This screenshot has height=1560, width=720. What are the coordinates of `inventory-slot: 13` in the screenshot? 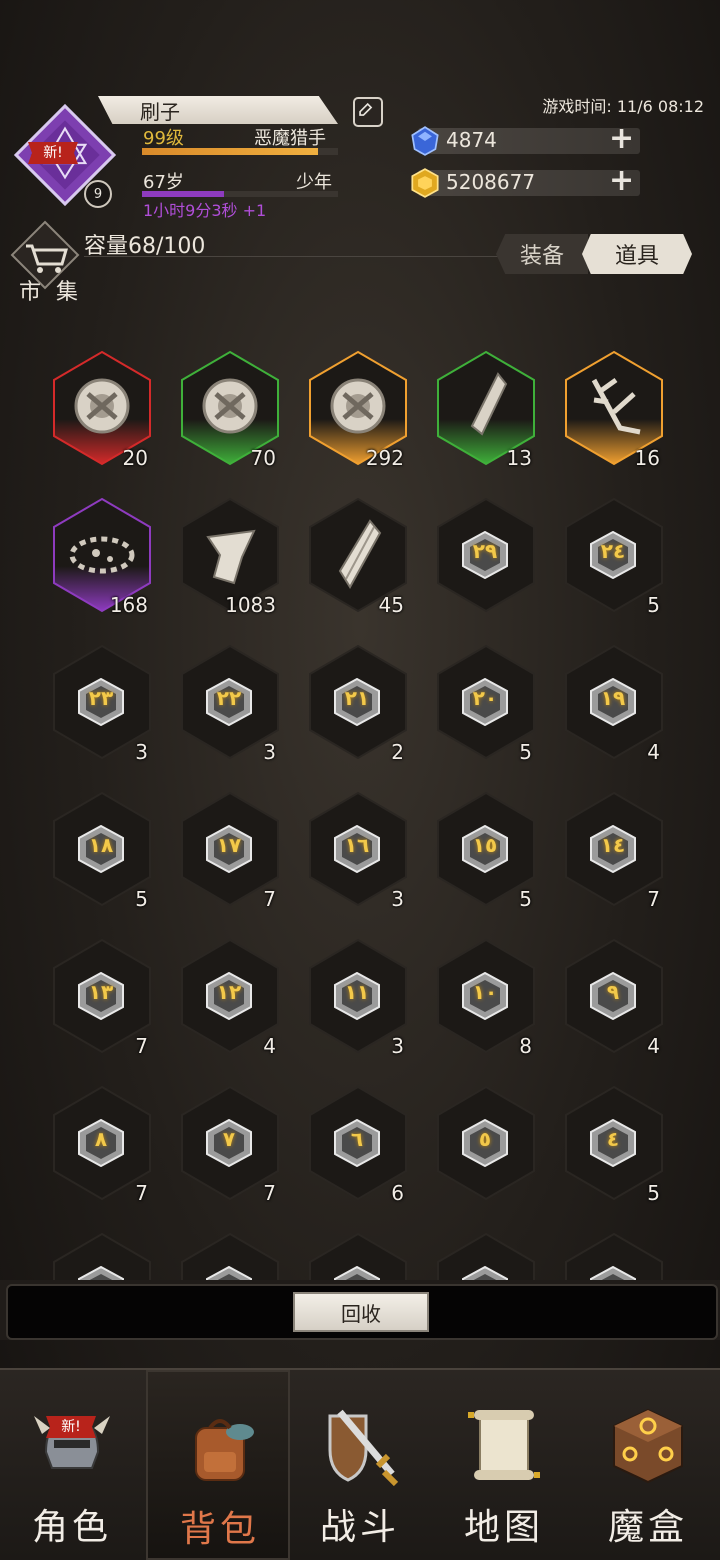 It's located at (485, 415).